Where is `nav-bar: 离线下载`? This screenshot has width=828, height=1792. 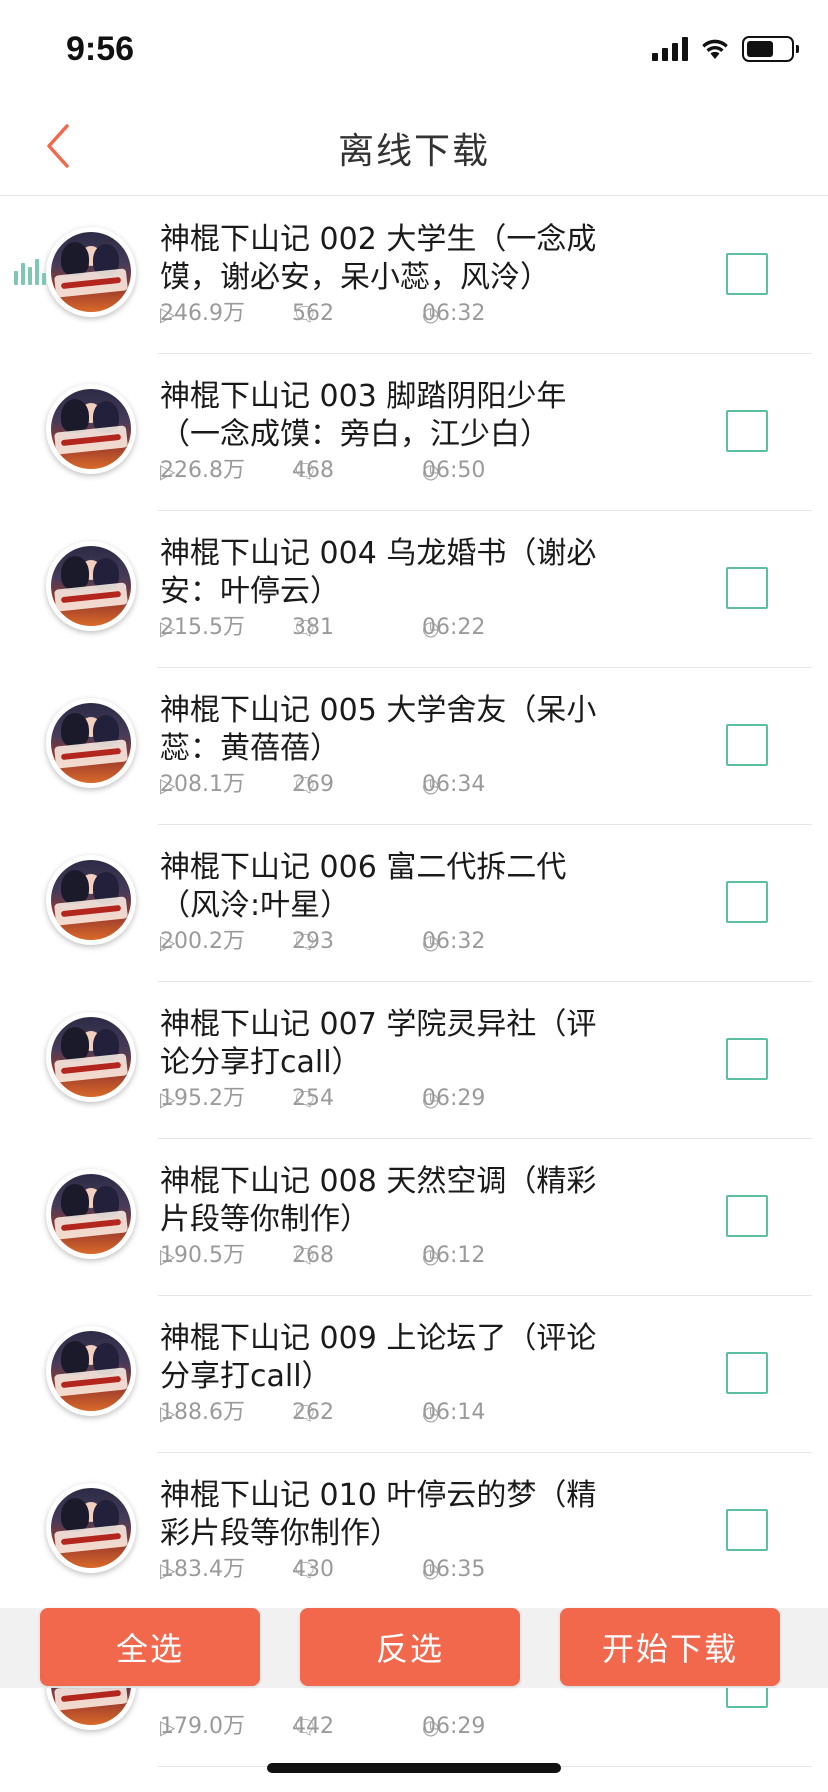
nav-bar: 离线下载 is located at coordinates (414, 146).